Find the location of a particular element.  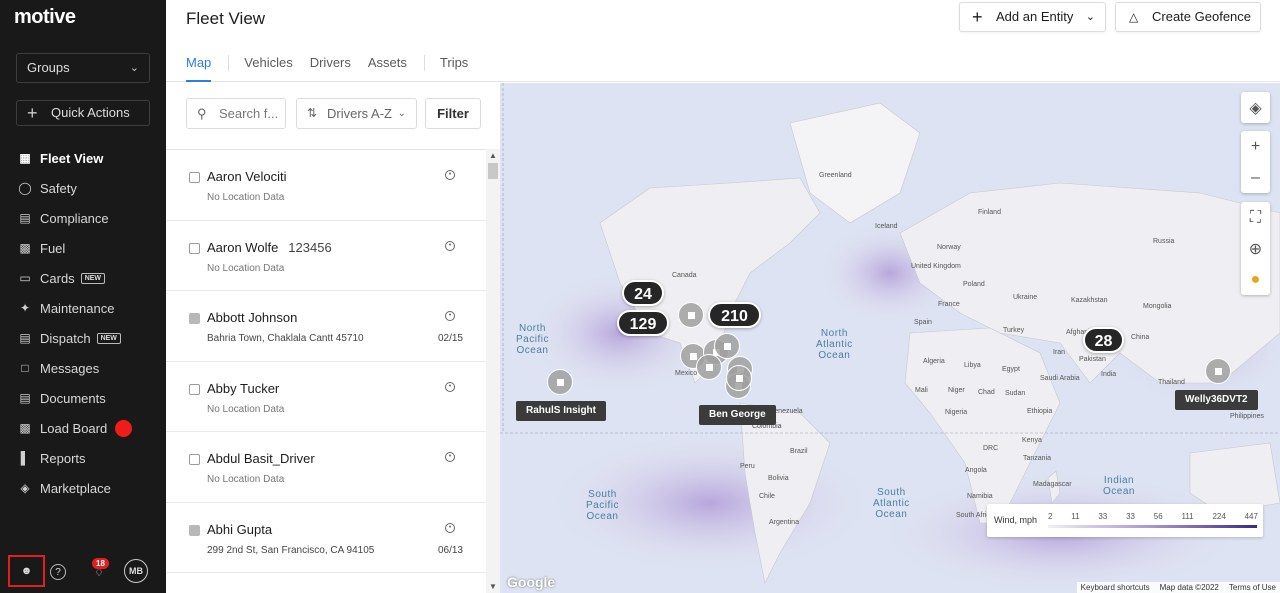

sidebar-item-messages: □ Messages is located at coordinates (83, 368).